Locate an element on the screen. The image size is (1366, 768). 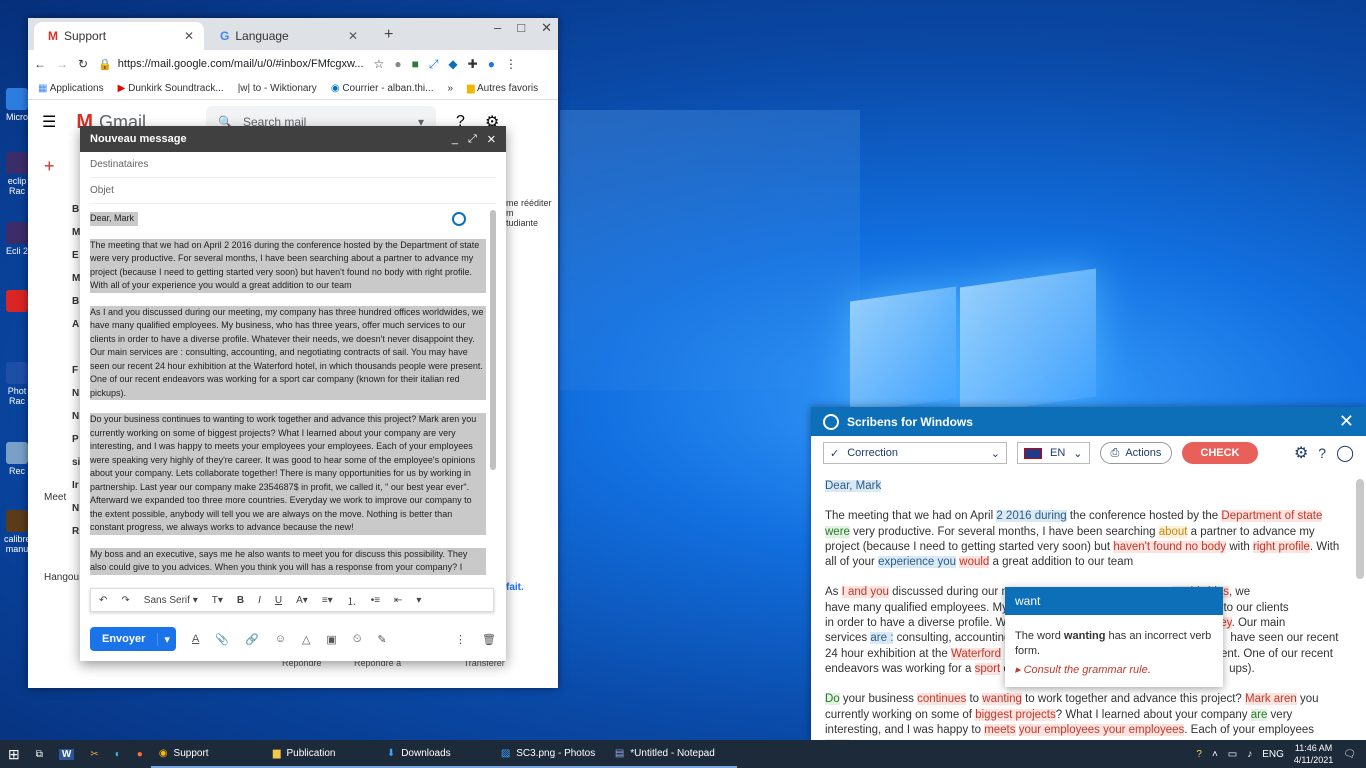
desktop-icon is located at coordinates (17, 302).